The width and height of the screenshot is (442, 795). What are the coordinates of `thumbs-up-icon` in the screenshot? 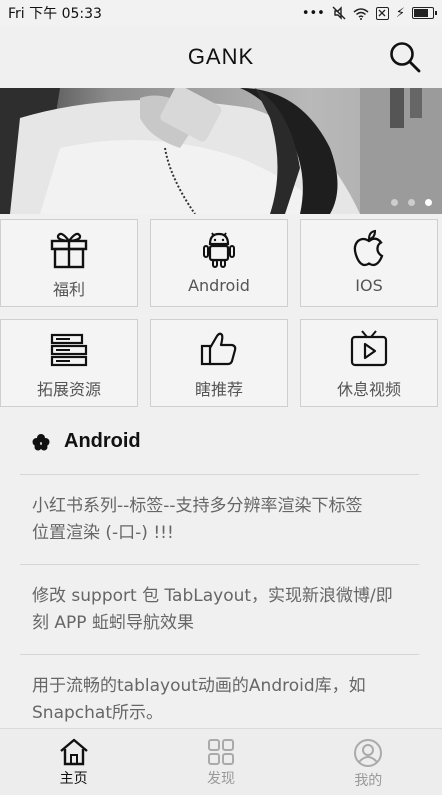 It's located at (218, 349).